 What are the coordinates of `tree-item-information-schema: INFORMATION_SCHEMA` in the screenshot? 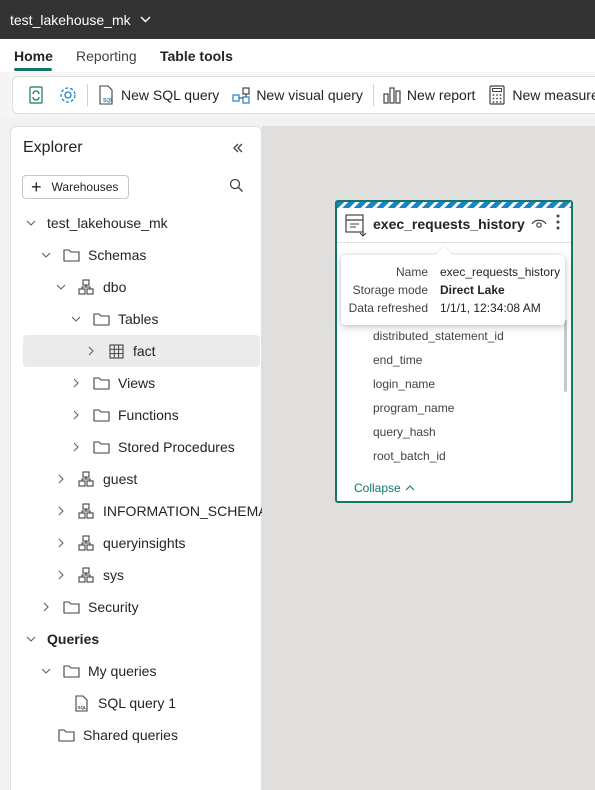 It's located at (161, 511).